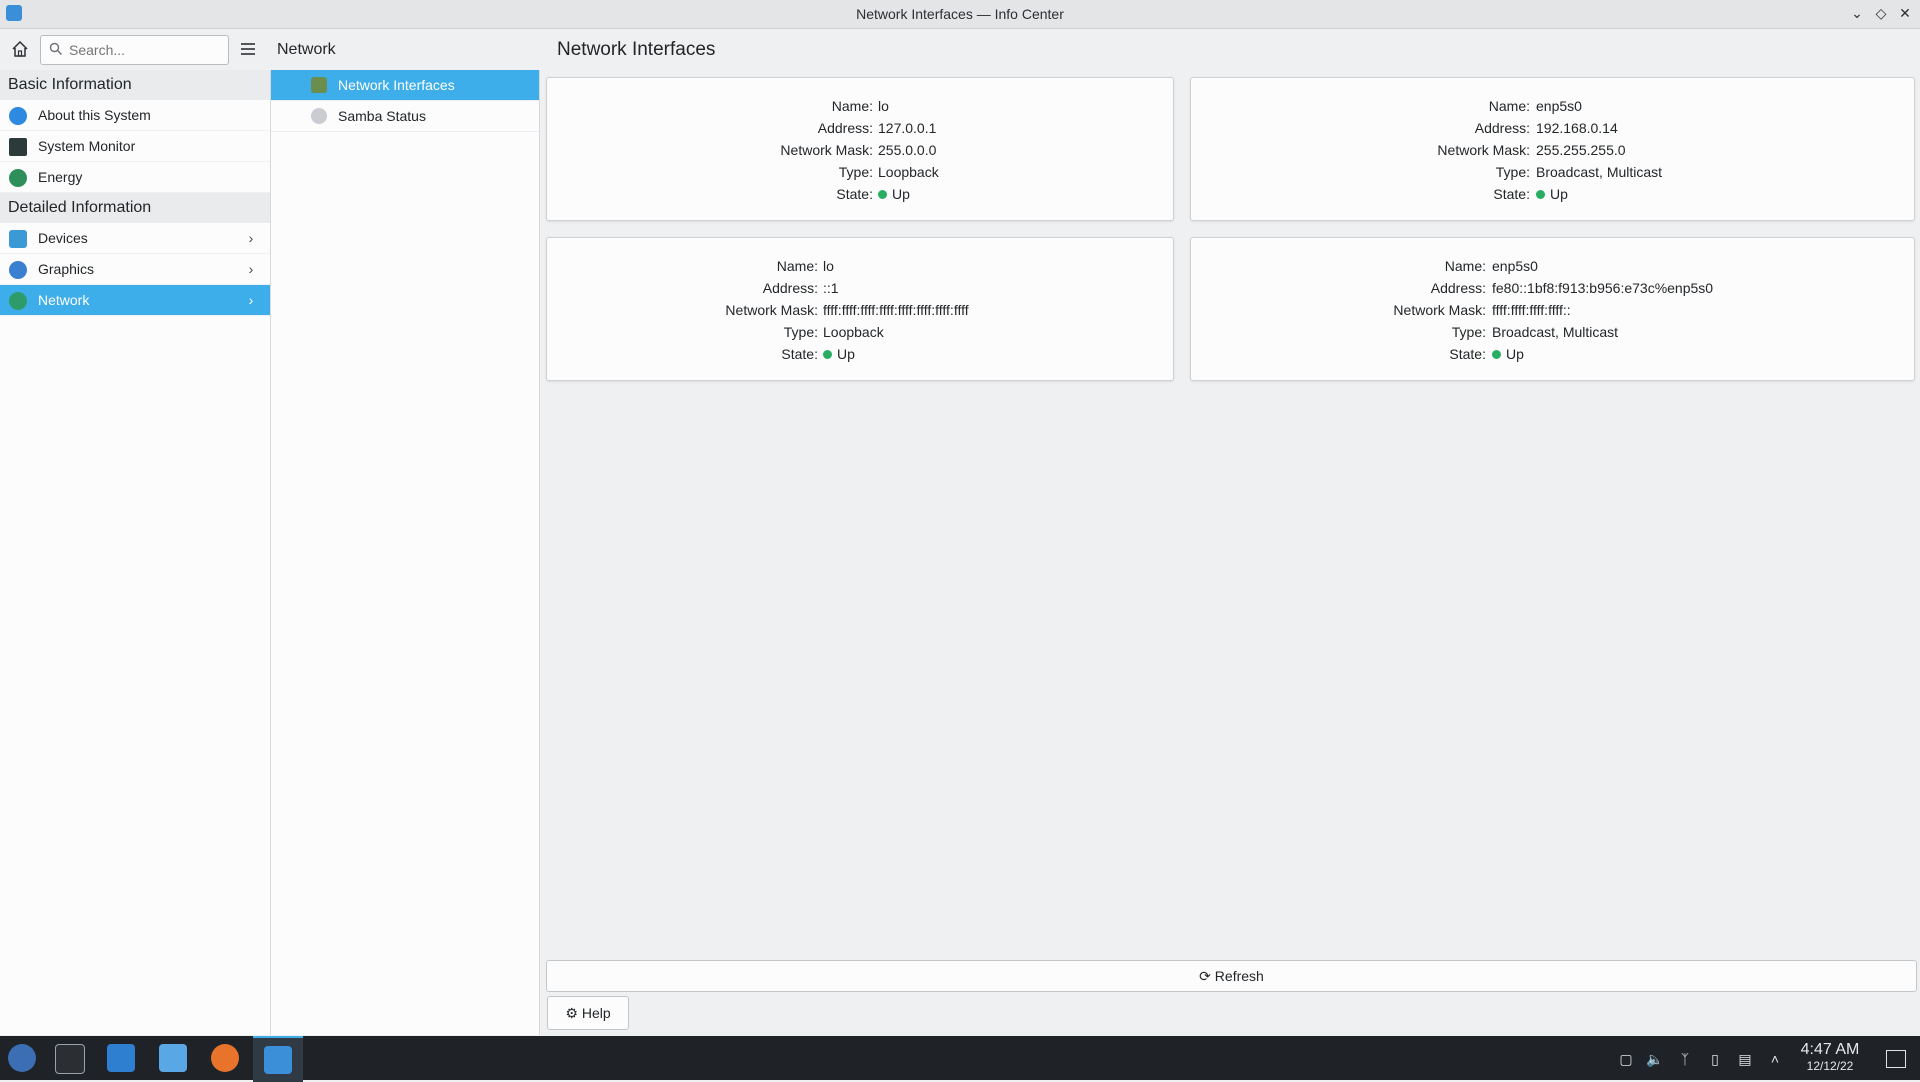 The image size is (1920, 1082). Describe the element at coordinates (405, 552) in the screenshot. I see `subcategory-panel: Network Interfaces Samba Status` at that location.